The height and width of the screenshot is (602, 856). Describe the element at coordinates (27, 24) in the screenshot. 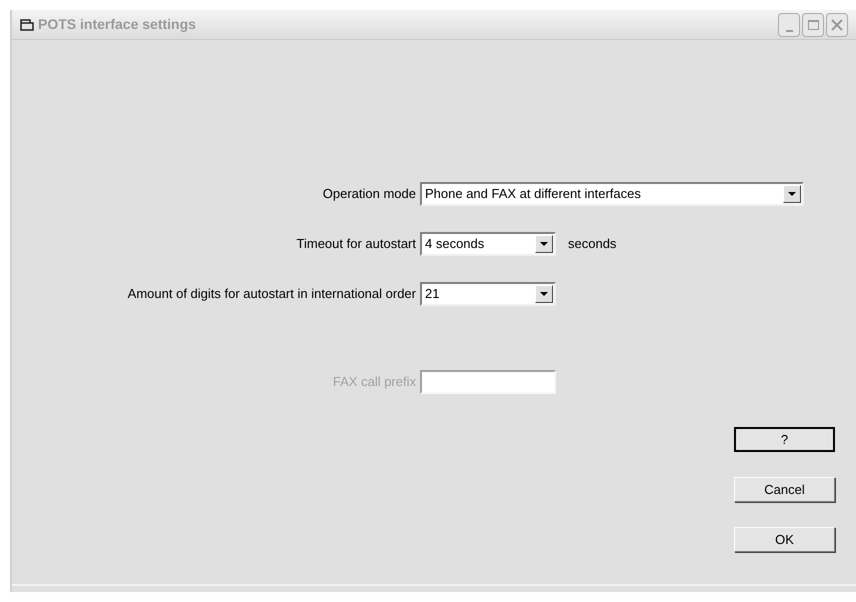

I see `window-icon` at that location.